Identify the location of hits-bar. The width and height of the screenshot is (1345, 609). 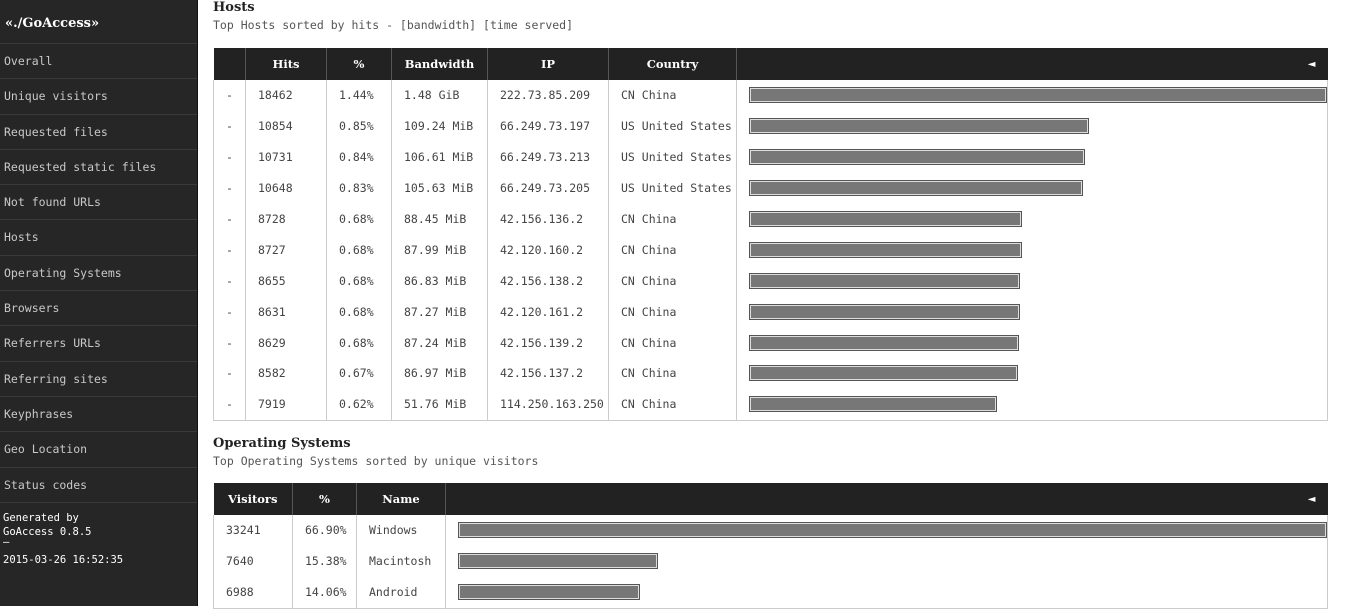
(886, 219).